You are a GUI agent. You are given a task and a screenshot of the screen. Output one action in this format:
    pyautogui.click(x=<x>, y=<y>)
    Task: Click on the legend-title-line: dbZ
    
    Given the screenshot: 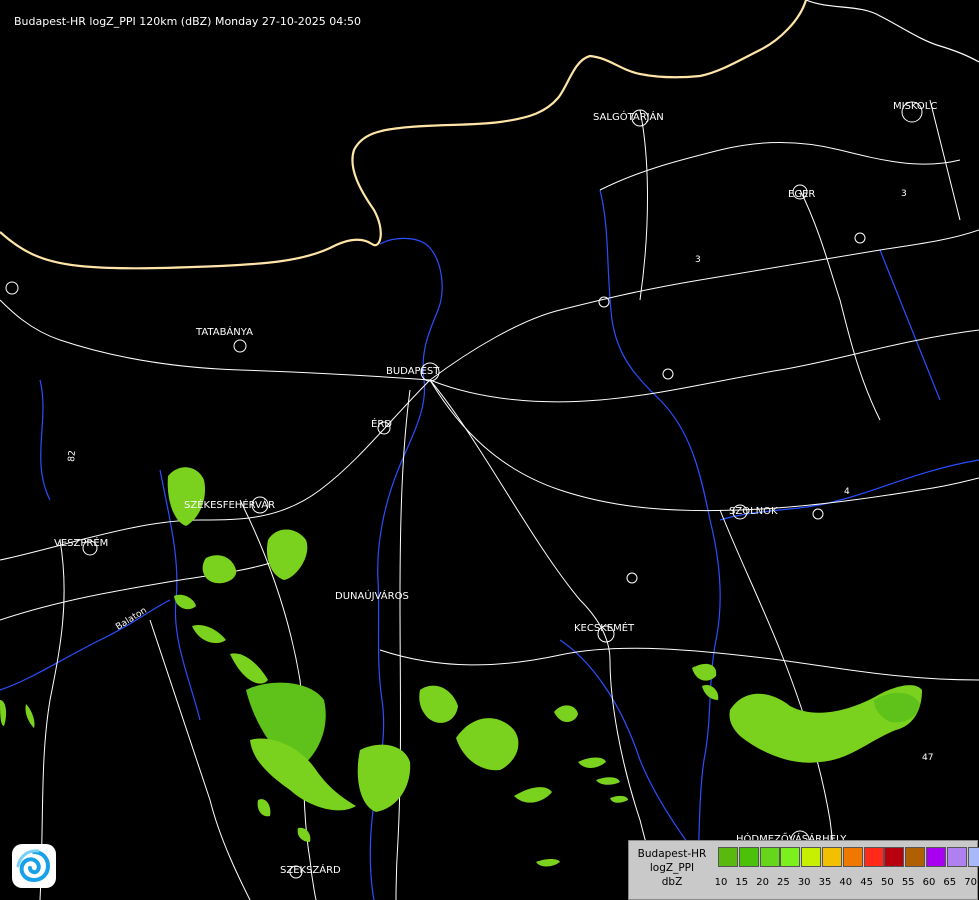 What is the action you would take?
    pyautogui.click(x=672, y=882)
    